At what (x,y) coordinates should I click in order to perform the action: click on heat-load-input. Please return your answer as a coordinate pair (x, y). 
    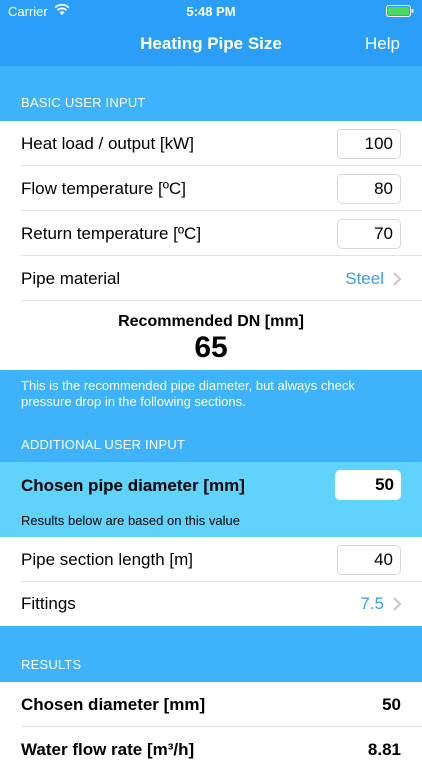
    Looking at the image, I should click on (369, 143).